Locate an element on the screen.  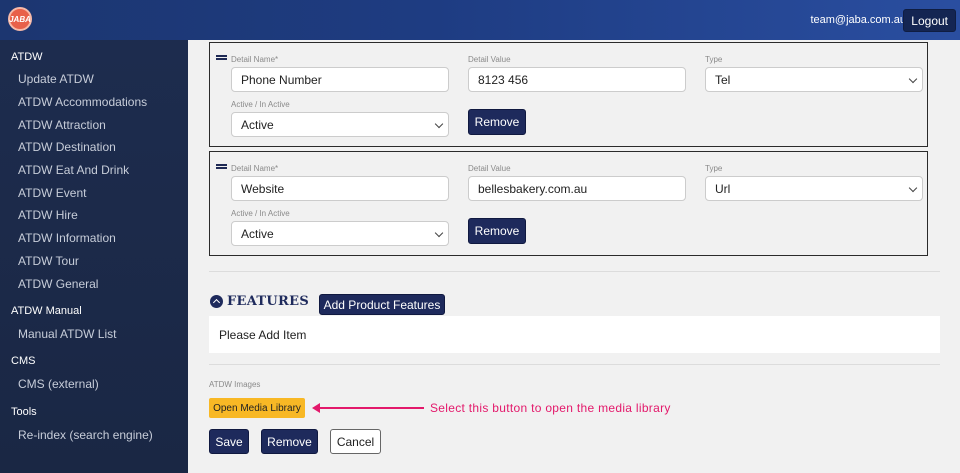
save-button: Save is located at coordinates (229, 441).